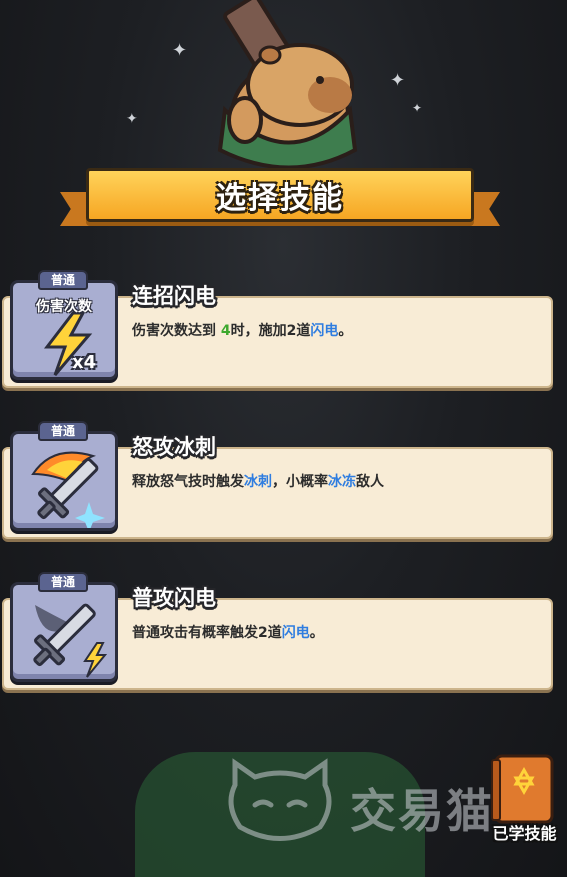 The height and width of the screenshot is (877, 567). What do you see at coordinates (422, 811) in the screenshot?
I see `watermark-text: 交易猫` at bounding box center [422, 811].